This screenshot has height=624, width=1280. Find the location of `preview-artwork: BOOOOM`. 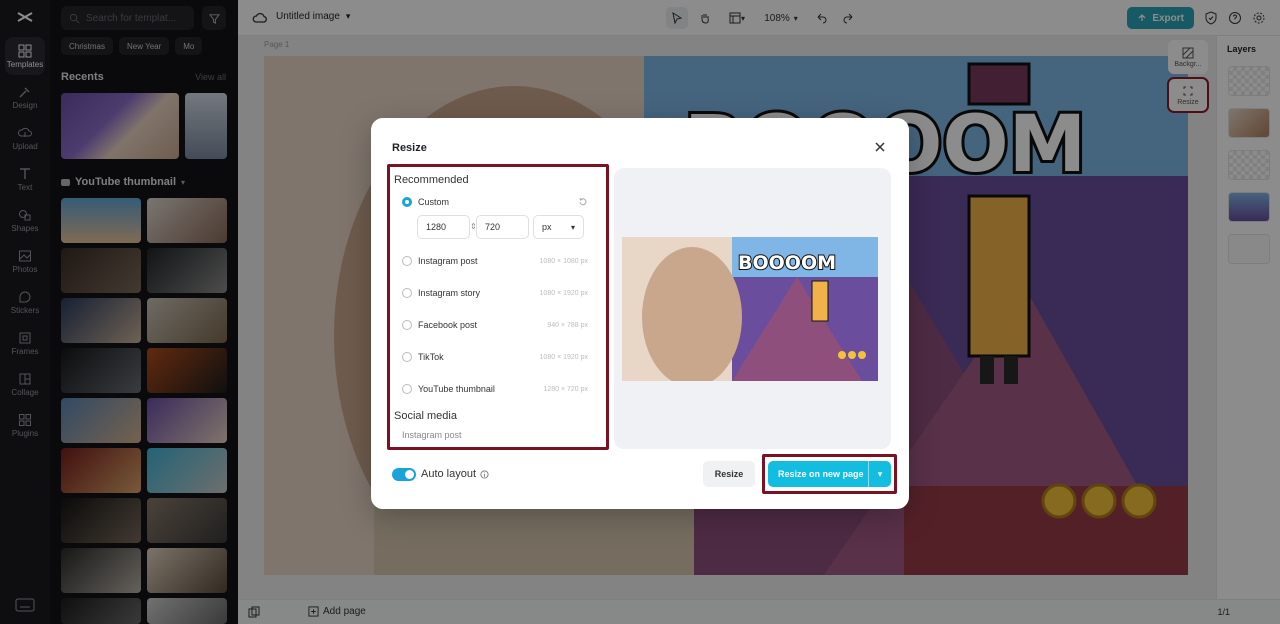

preview-artwork: BOOOOM is located at coordinates (750, 309).